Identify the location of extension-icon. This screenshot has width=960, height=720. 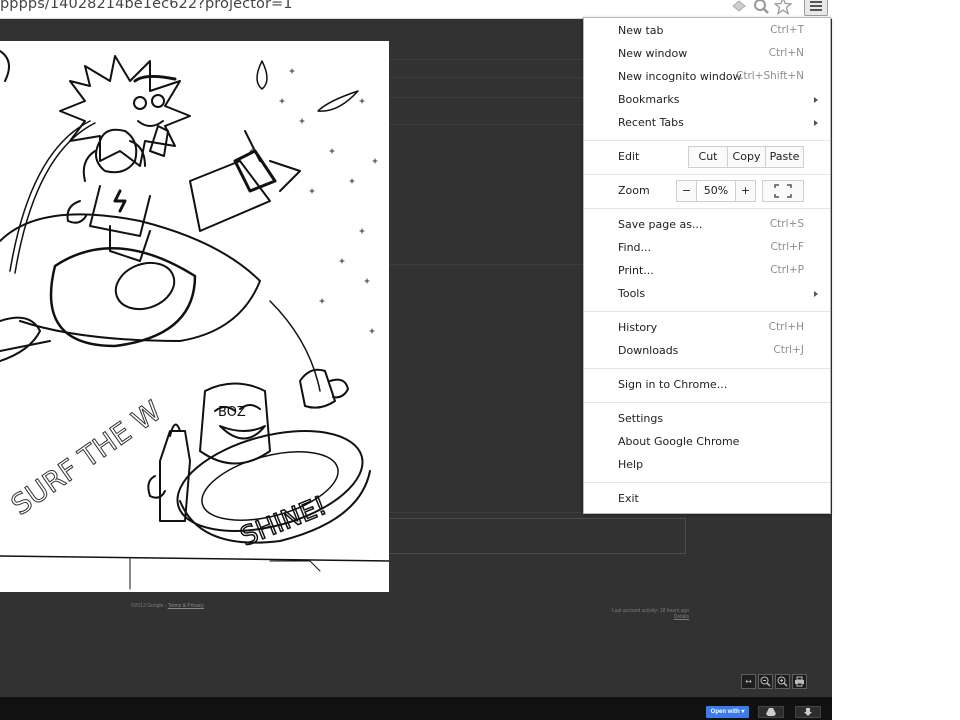
(739, 7).